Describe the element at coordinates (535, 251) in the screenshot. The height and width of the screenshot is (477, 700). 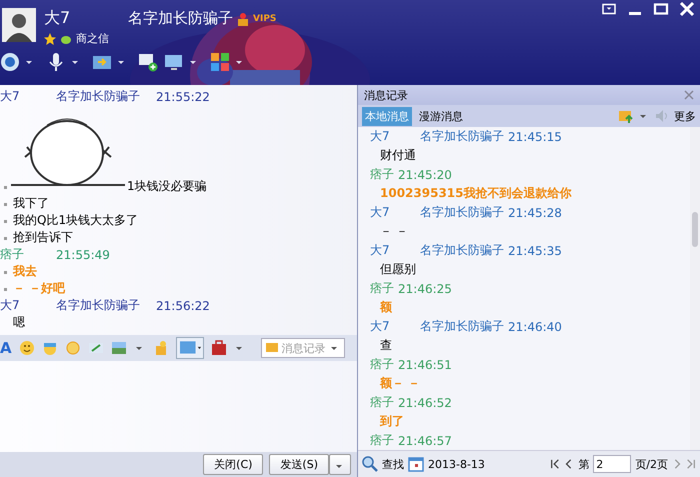
I see `message-time: 21:45:35` at that location.